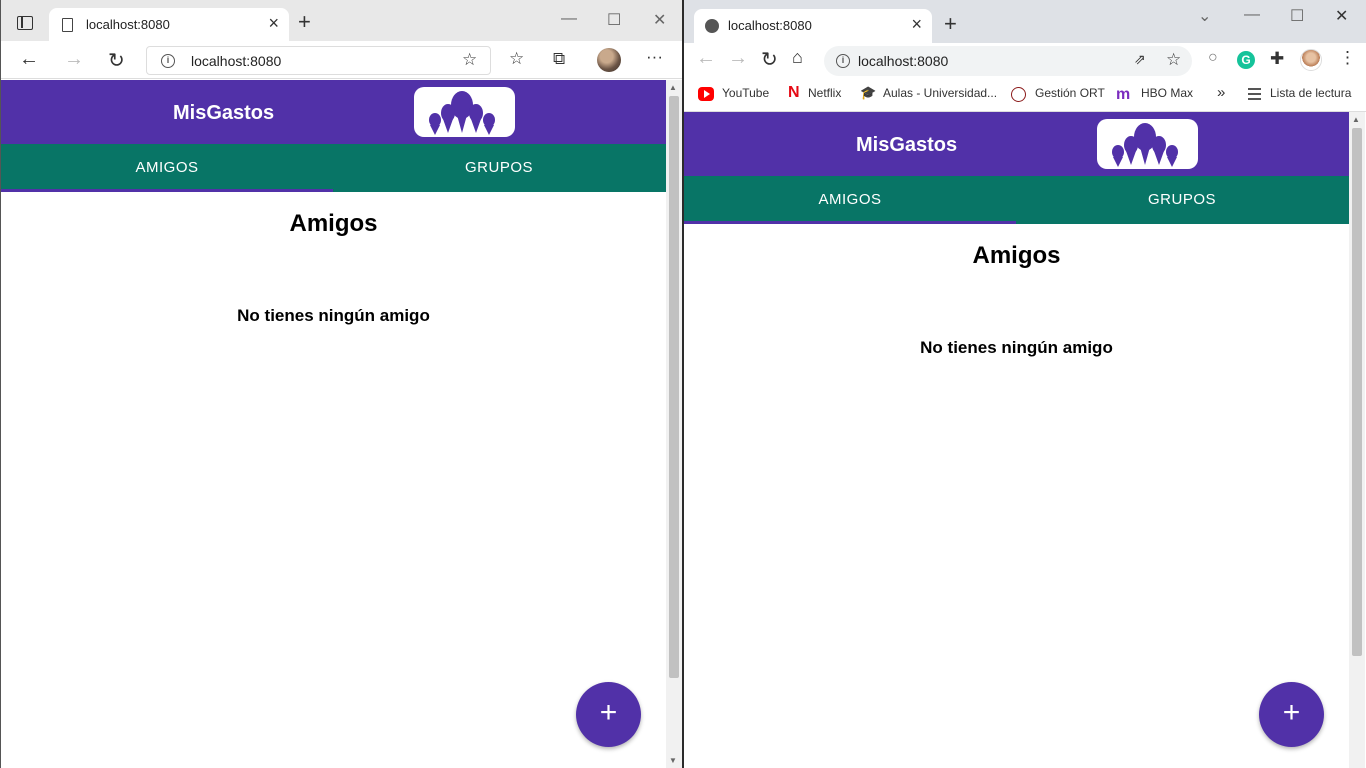 Image resolution: width=1366 pixels, height=768 pixels. I want to click on bookmark-youtube: YouTube, so click(745, 93).